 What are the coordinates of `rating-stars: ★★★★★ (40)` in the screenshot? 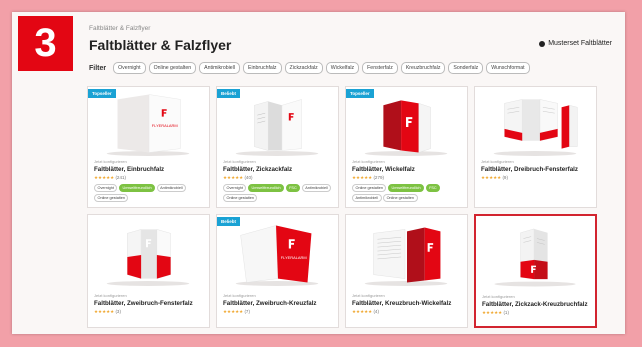 It's located at (278, 178).